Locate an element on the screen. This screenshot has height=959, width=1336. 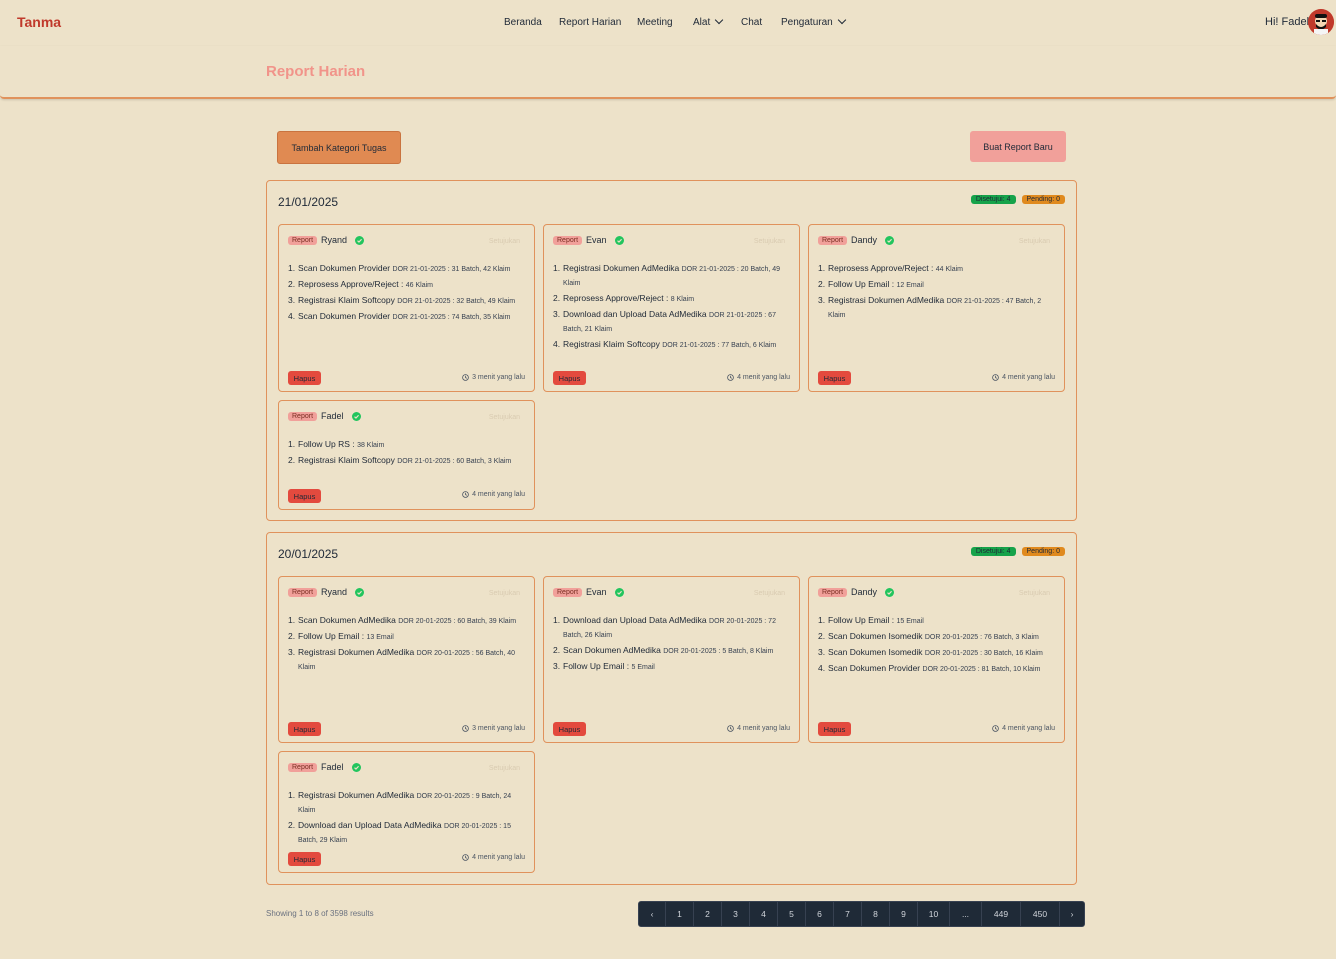
nav-beranda: Beranda is located at coordinates (523, 22).